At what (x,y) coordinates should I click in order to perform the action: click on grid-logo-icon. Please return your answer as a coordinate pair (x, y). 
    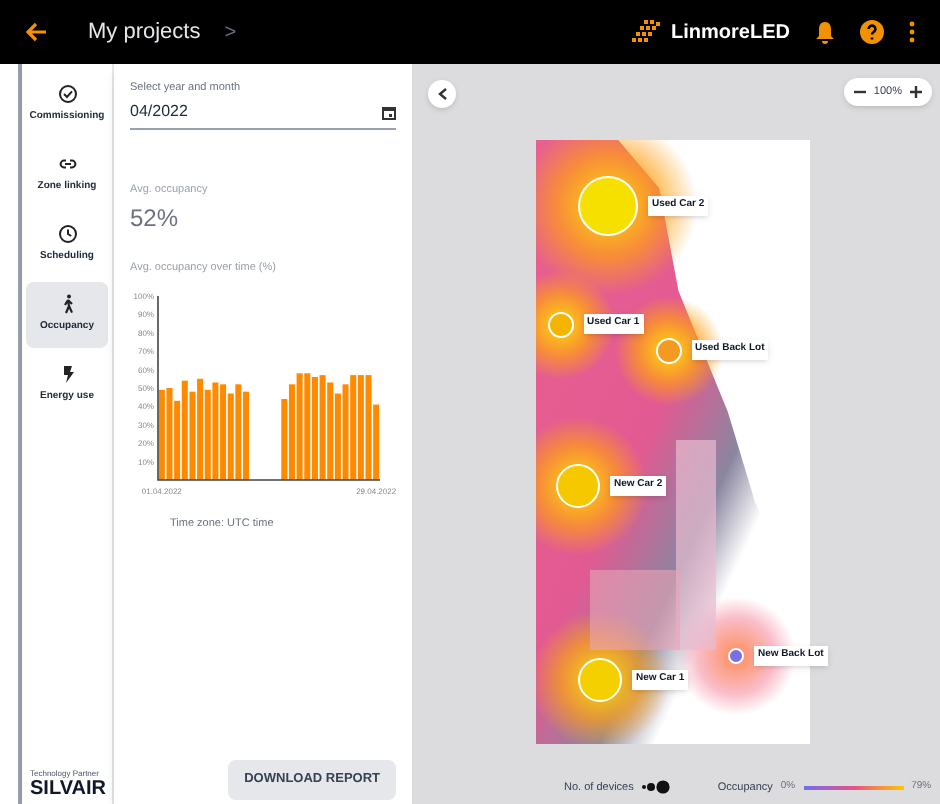
    Looking at the image, I should click on (647, 32).